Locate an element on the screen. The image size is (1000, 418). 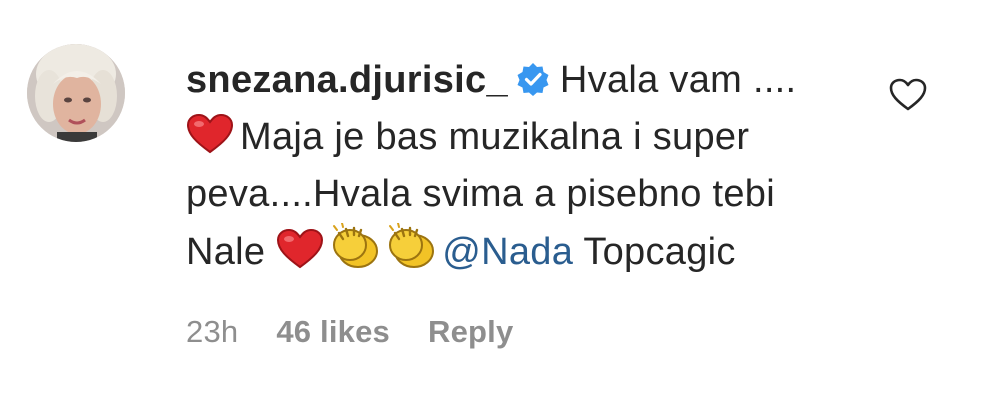
heart-outline-icon is located at coordinates (908, 94).